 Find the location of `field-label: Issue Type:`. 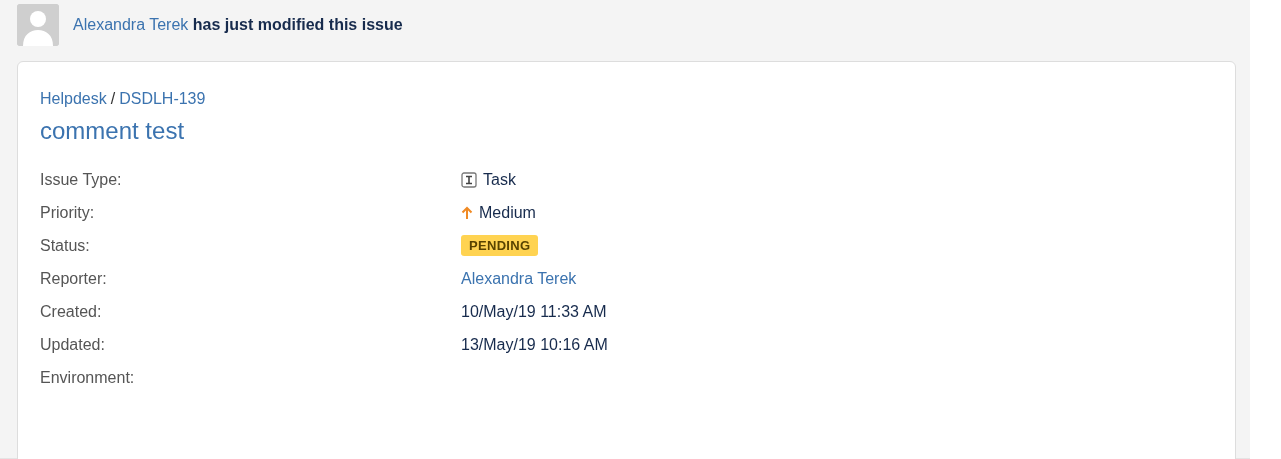

field-label: Issue Type: is located at coordinates (81, 180).